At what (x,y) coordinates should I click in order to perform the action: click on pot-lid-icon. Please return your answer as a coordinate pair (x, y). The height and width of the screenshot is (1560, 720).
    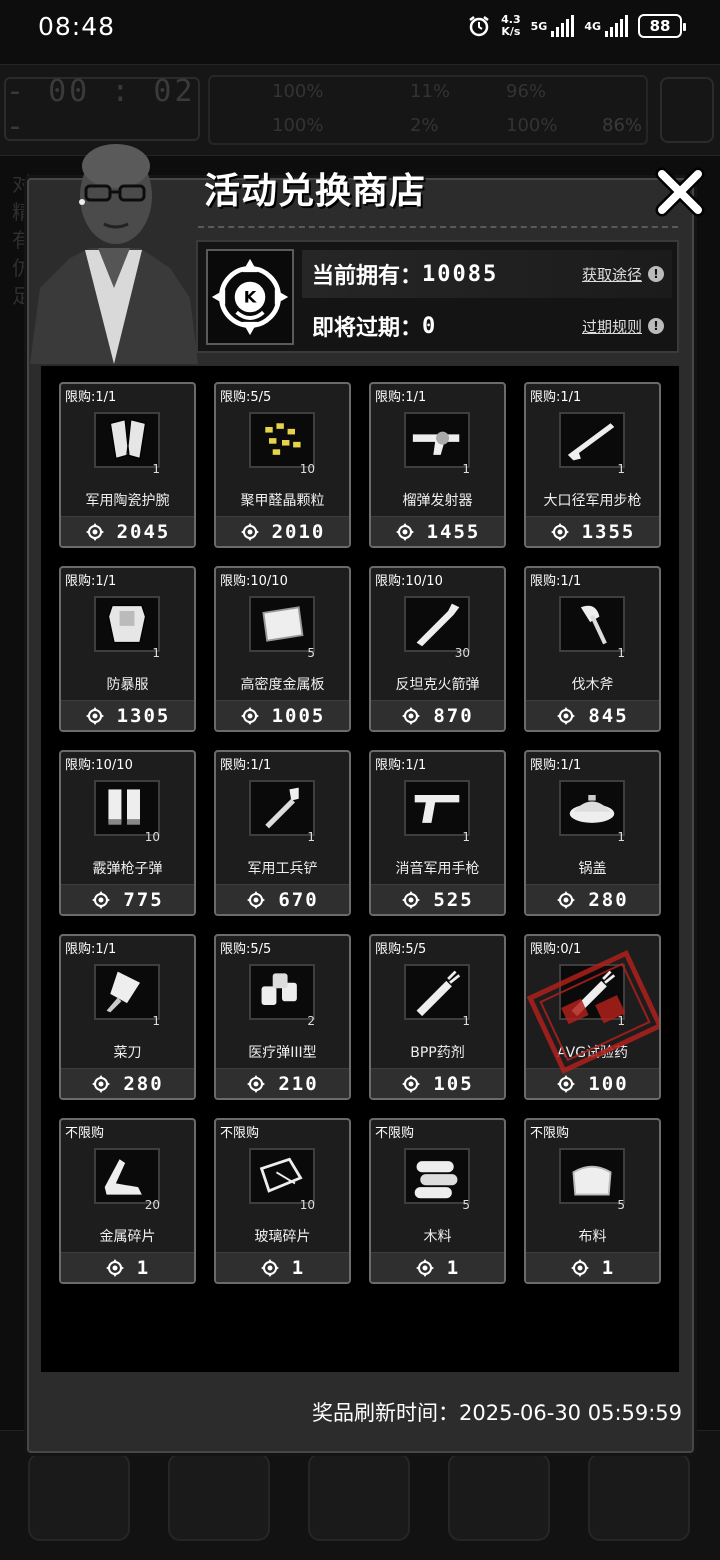
    Looking at the image, I should click on (592, 809).